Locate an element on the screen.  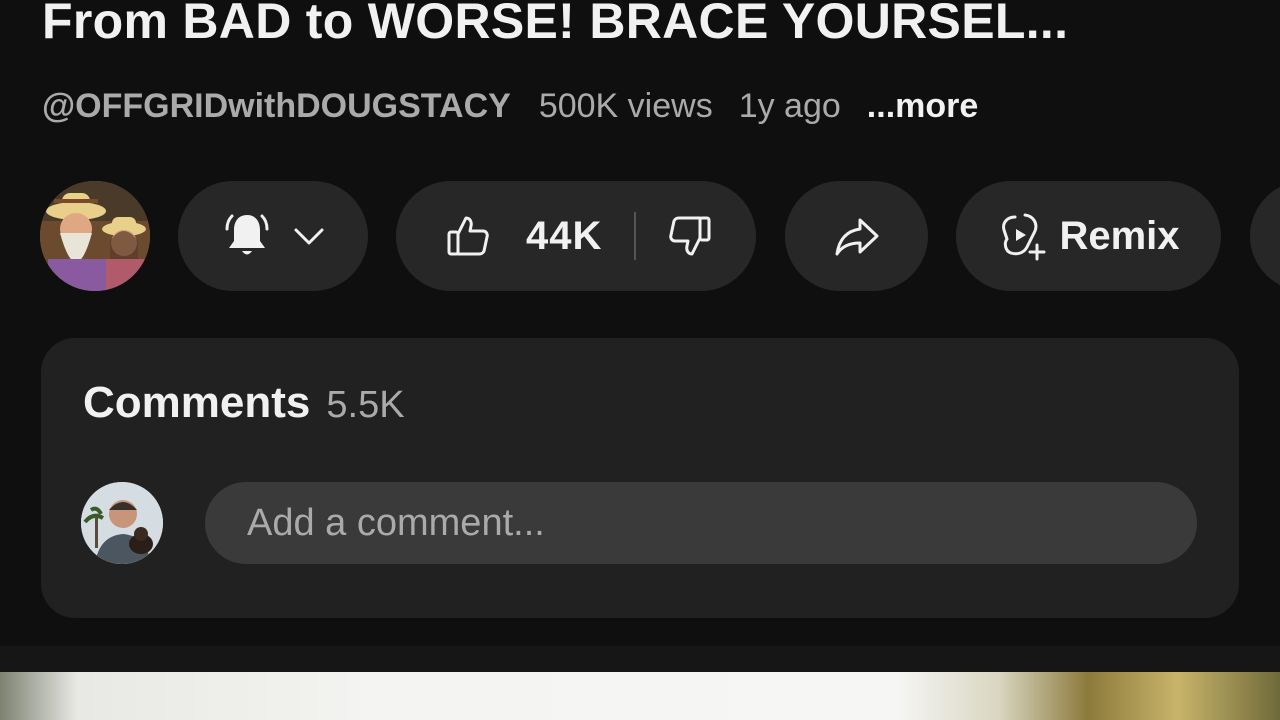
share-icon is located at coordinates (857, 236).